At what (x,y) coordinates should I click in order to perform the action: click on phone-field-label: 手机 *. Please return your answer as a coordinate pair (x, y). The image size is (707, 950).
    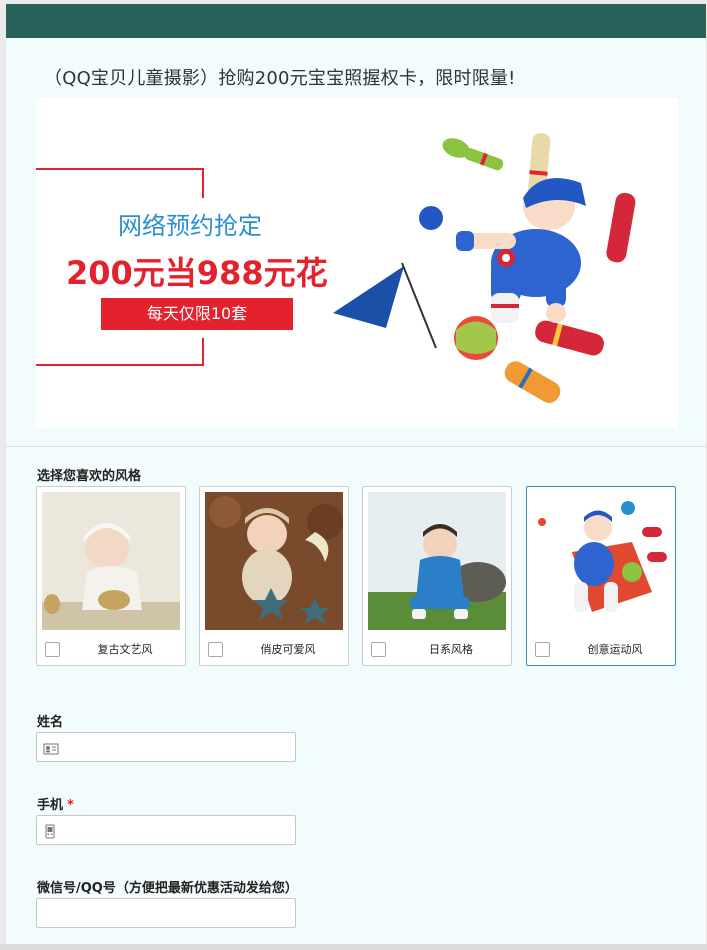
    Looking at the image, I should click on (55, 803).